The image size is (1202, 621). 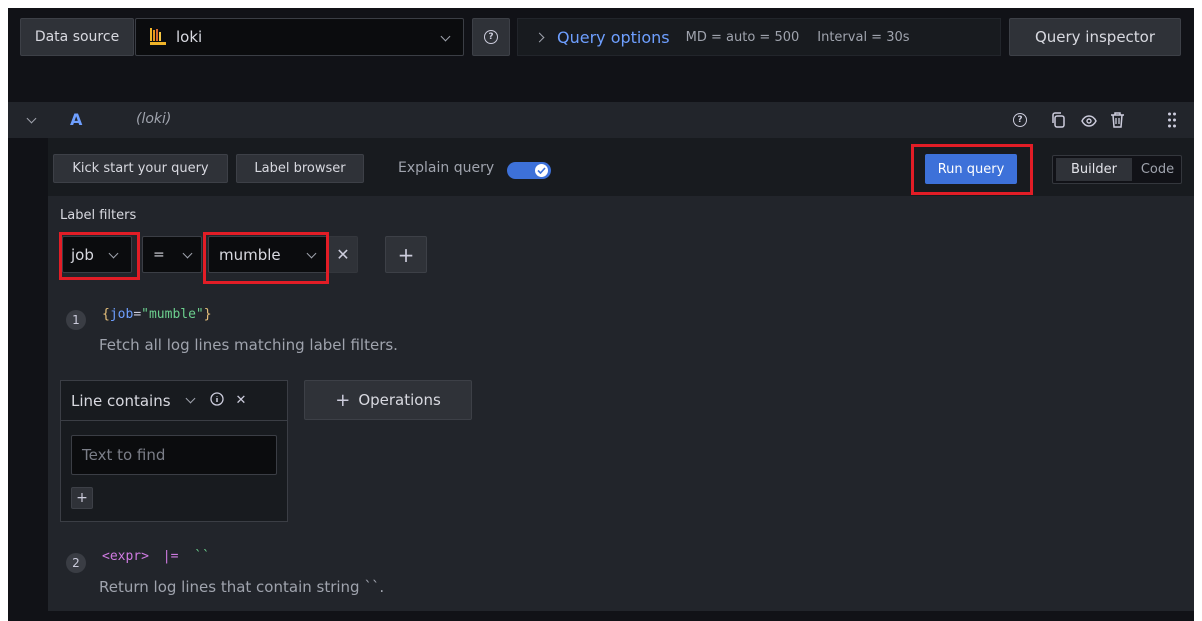 I want to click on add-filter-button: +, so click(x=406, y=254).